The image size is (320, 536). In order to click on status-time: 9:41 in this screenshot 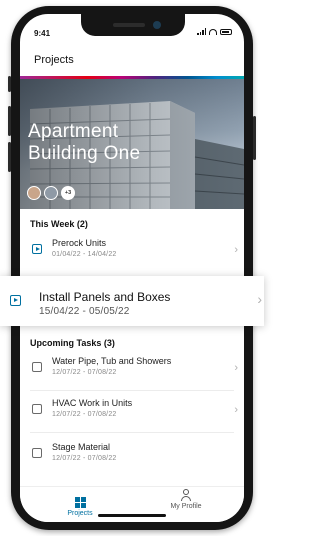, I will do `click(42, 33)`.